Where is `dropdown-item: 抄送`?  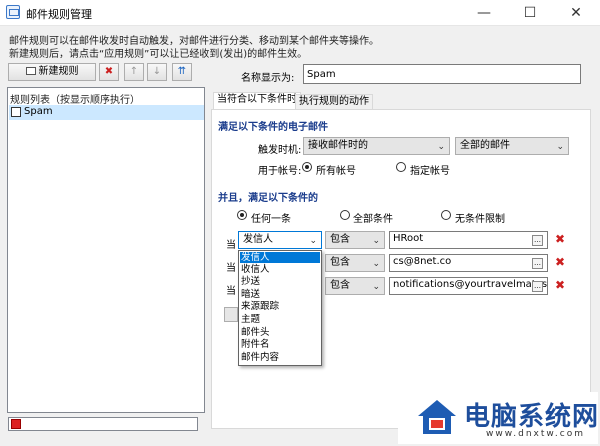 dropdown-item: 抄送 is located at coordinates (280, 281).